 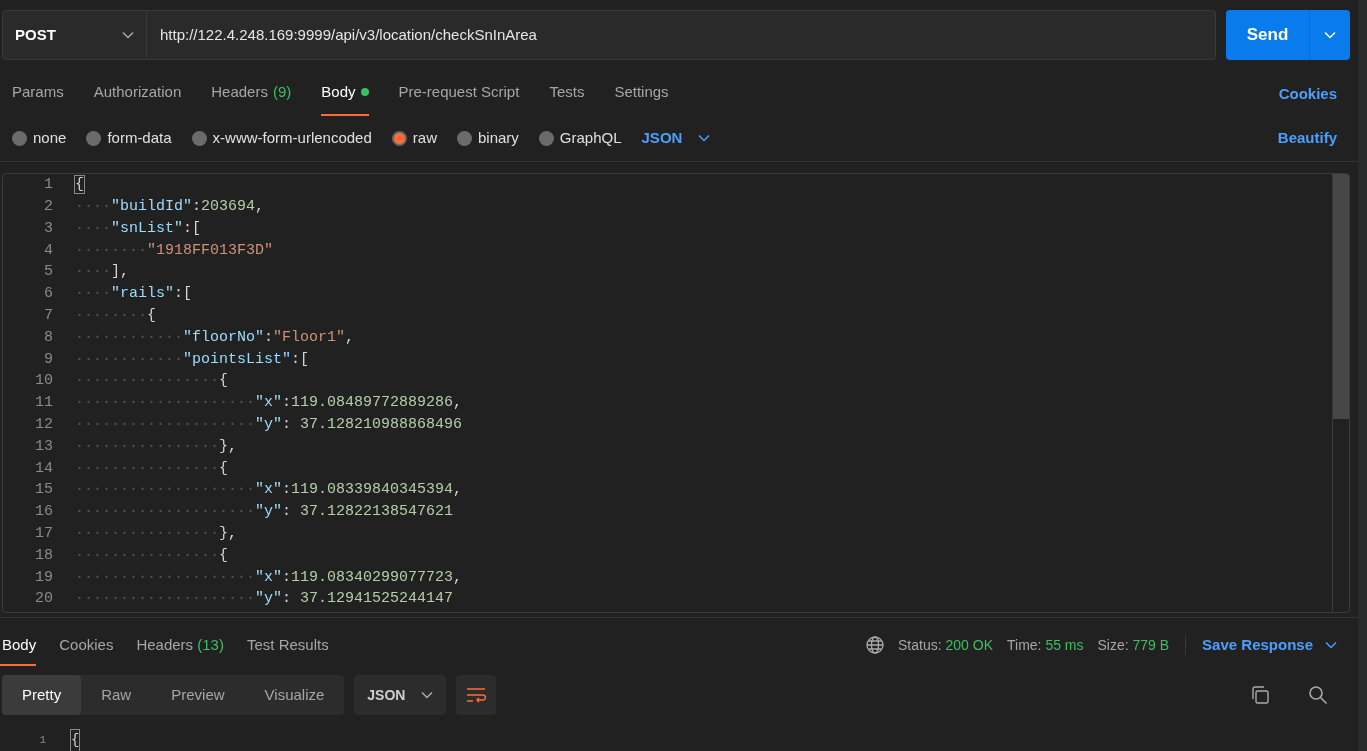 I want to click on body-type-radio: binary, so click(x=487, y=138).